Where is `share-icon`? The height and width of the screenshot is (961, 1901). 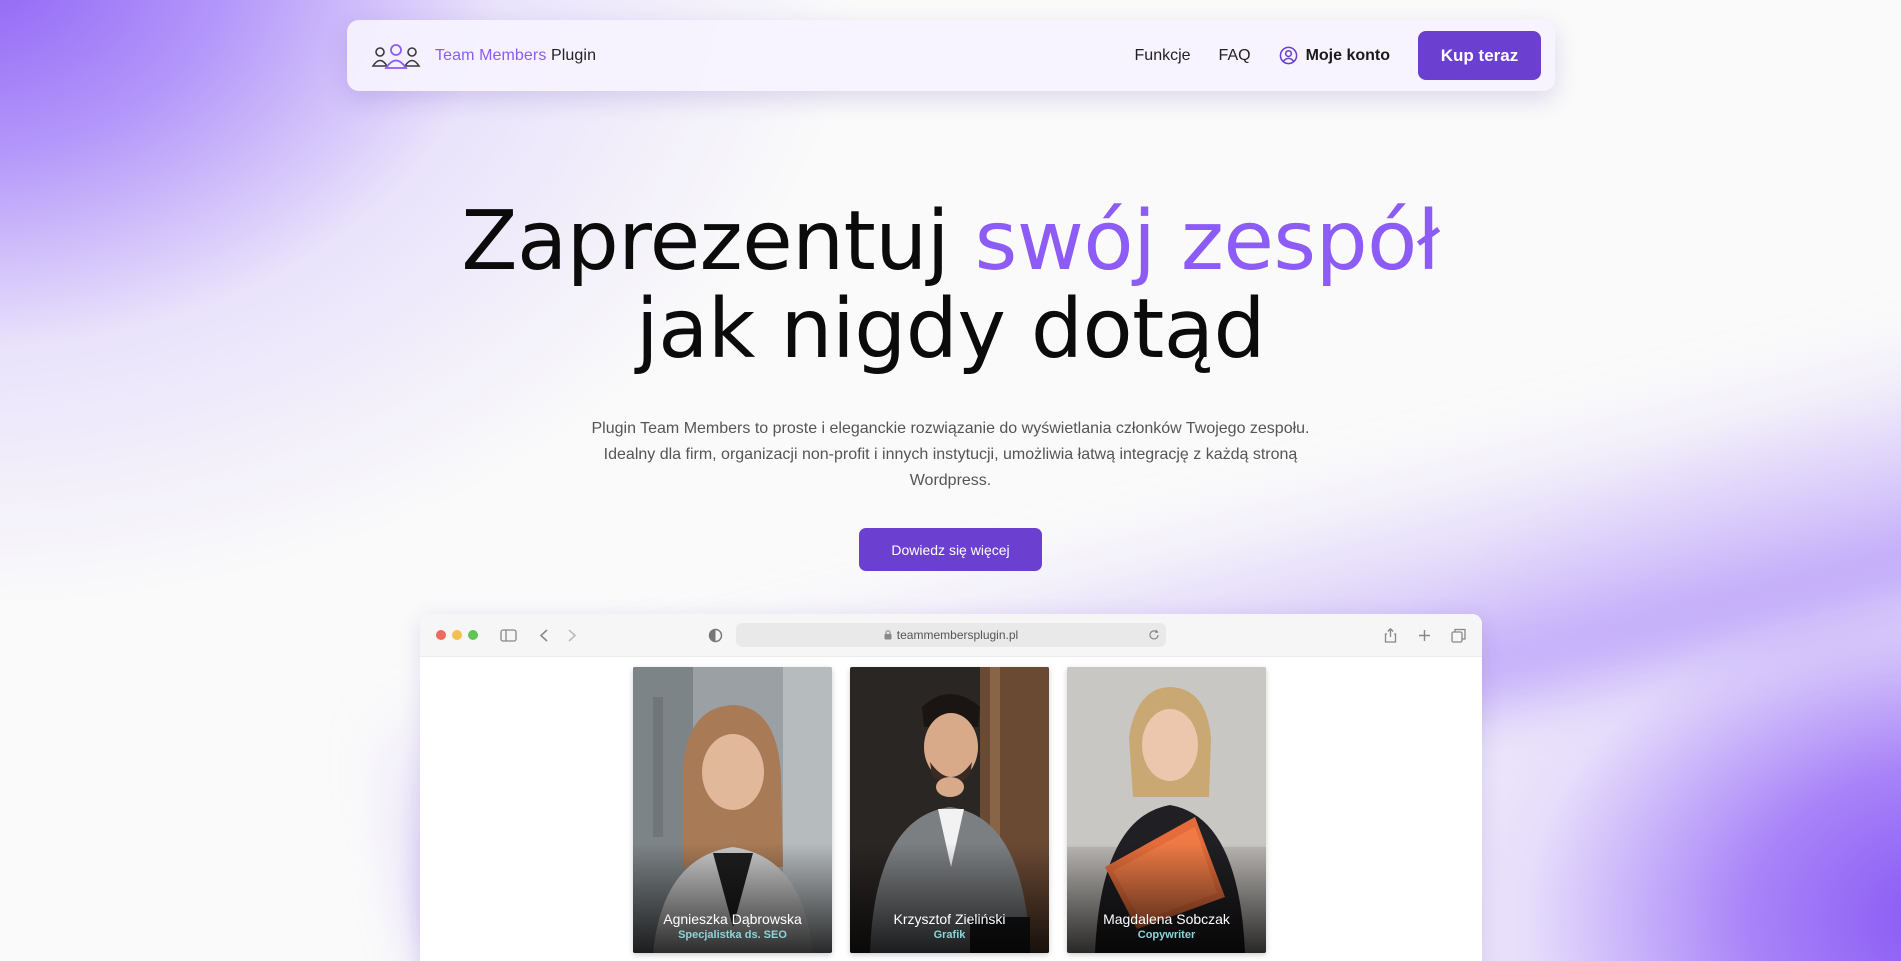
share-icon is located at coordinates (1390, 635).